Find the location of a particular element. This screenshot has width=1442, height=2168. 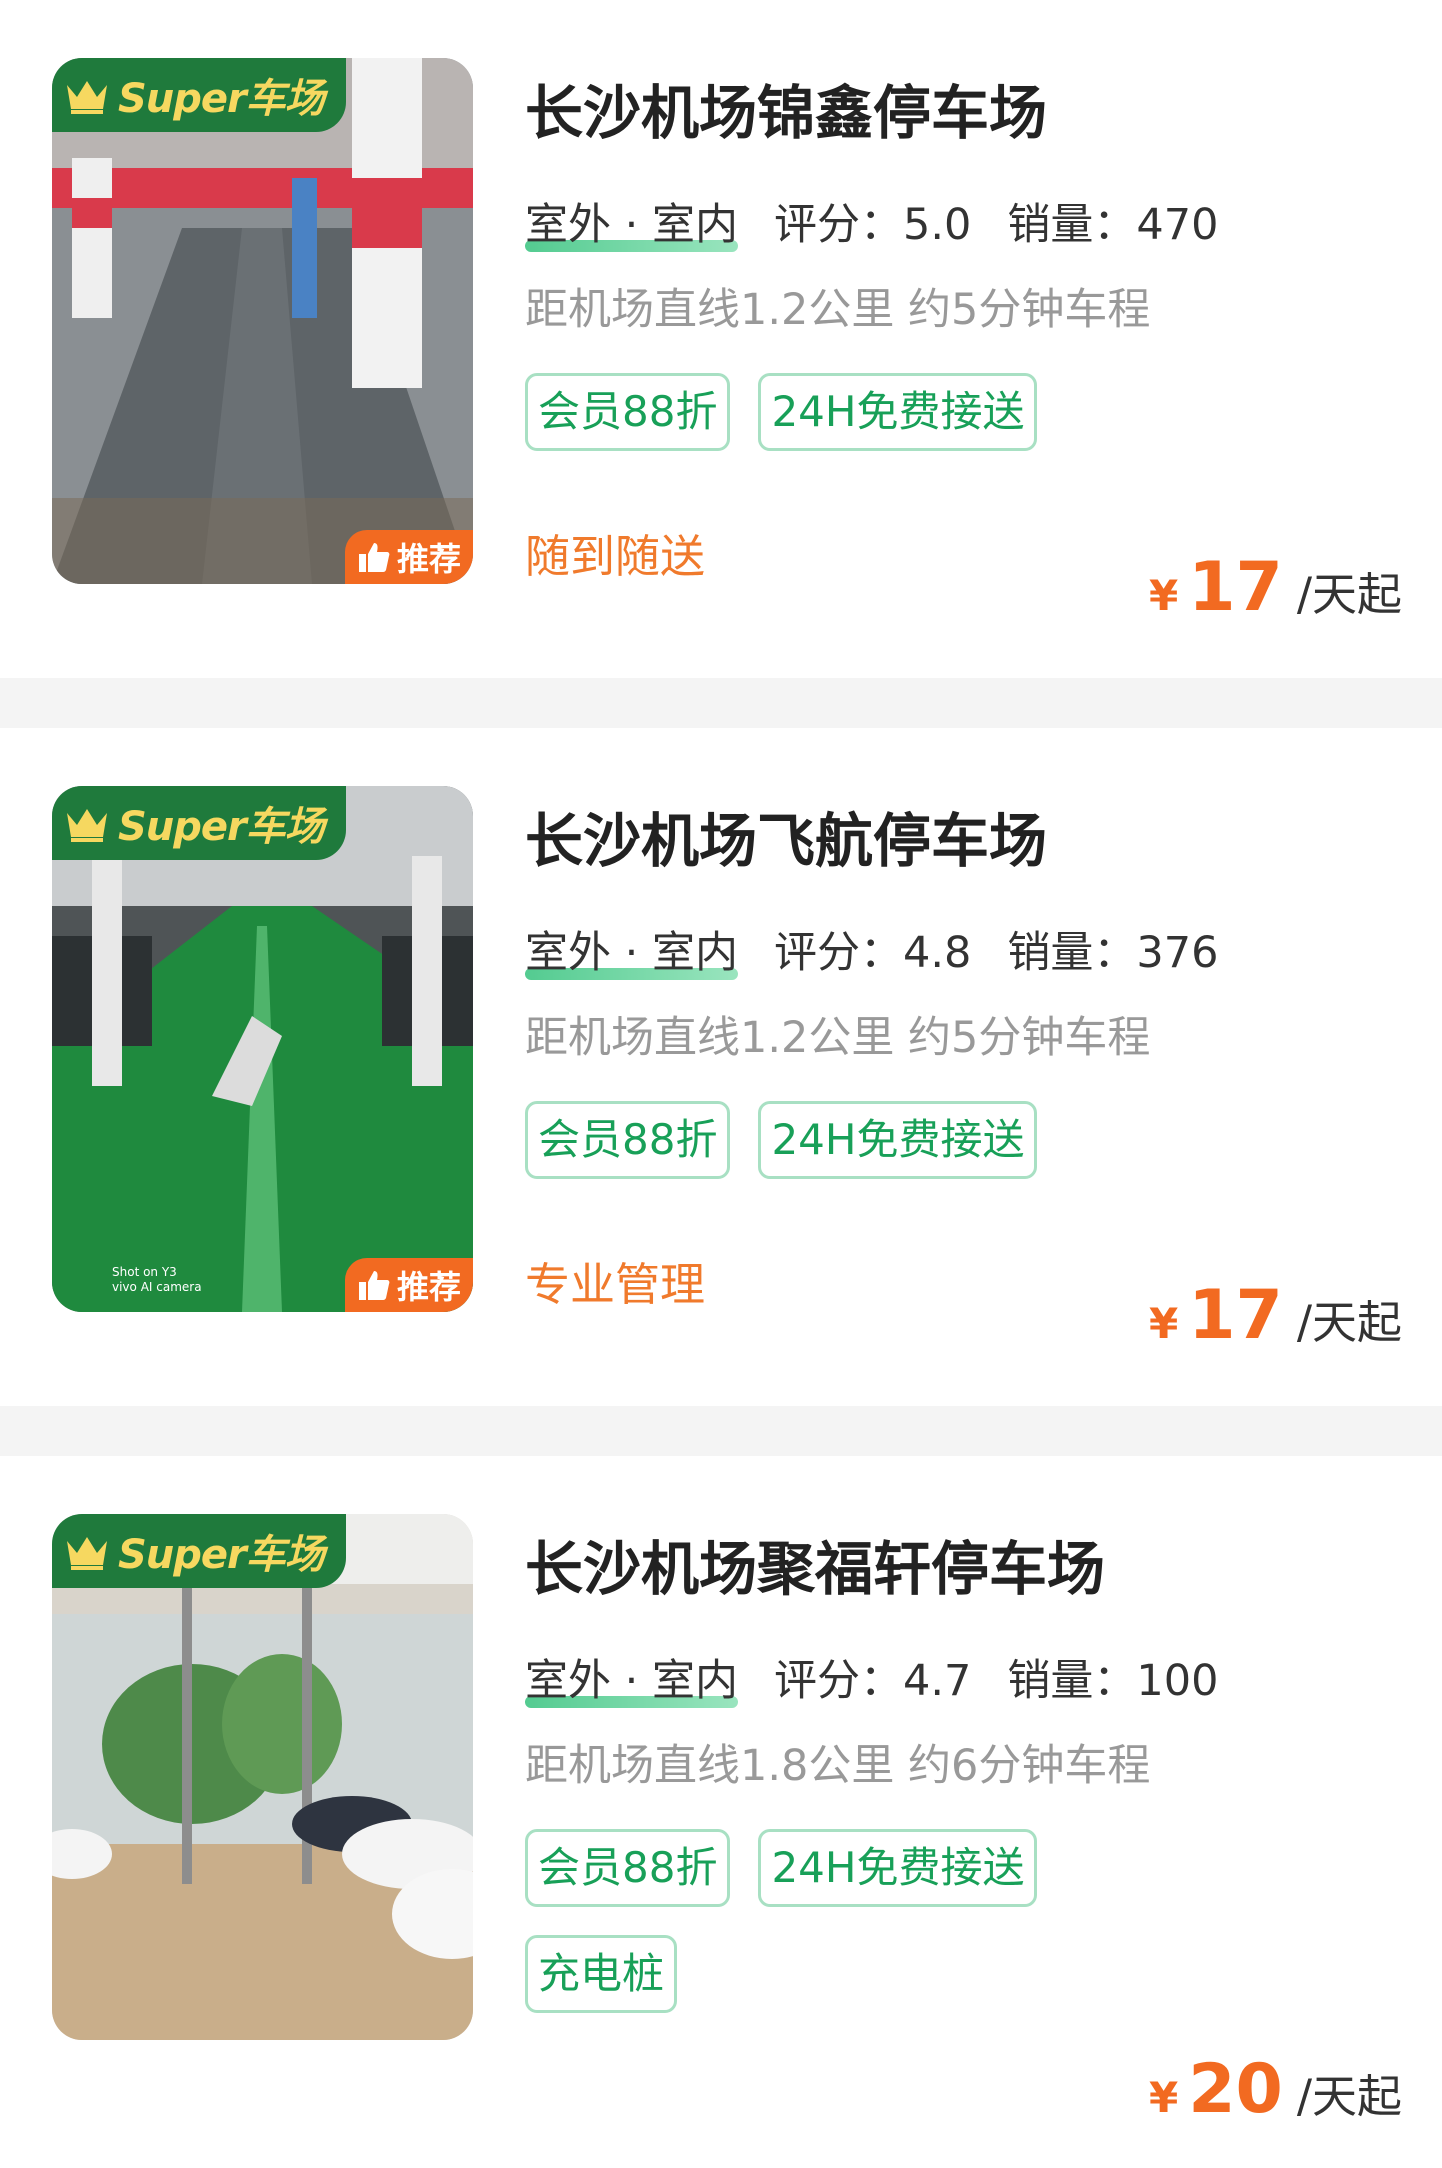

price-value: 20 is located at coordinates (1235, 2089).